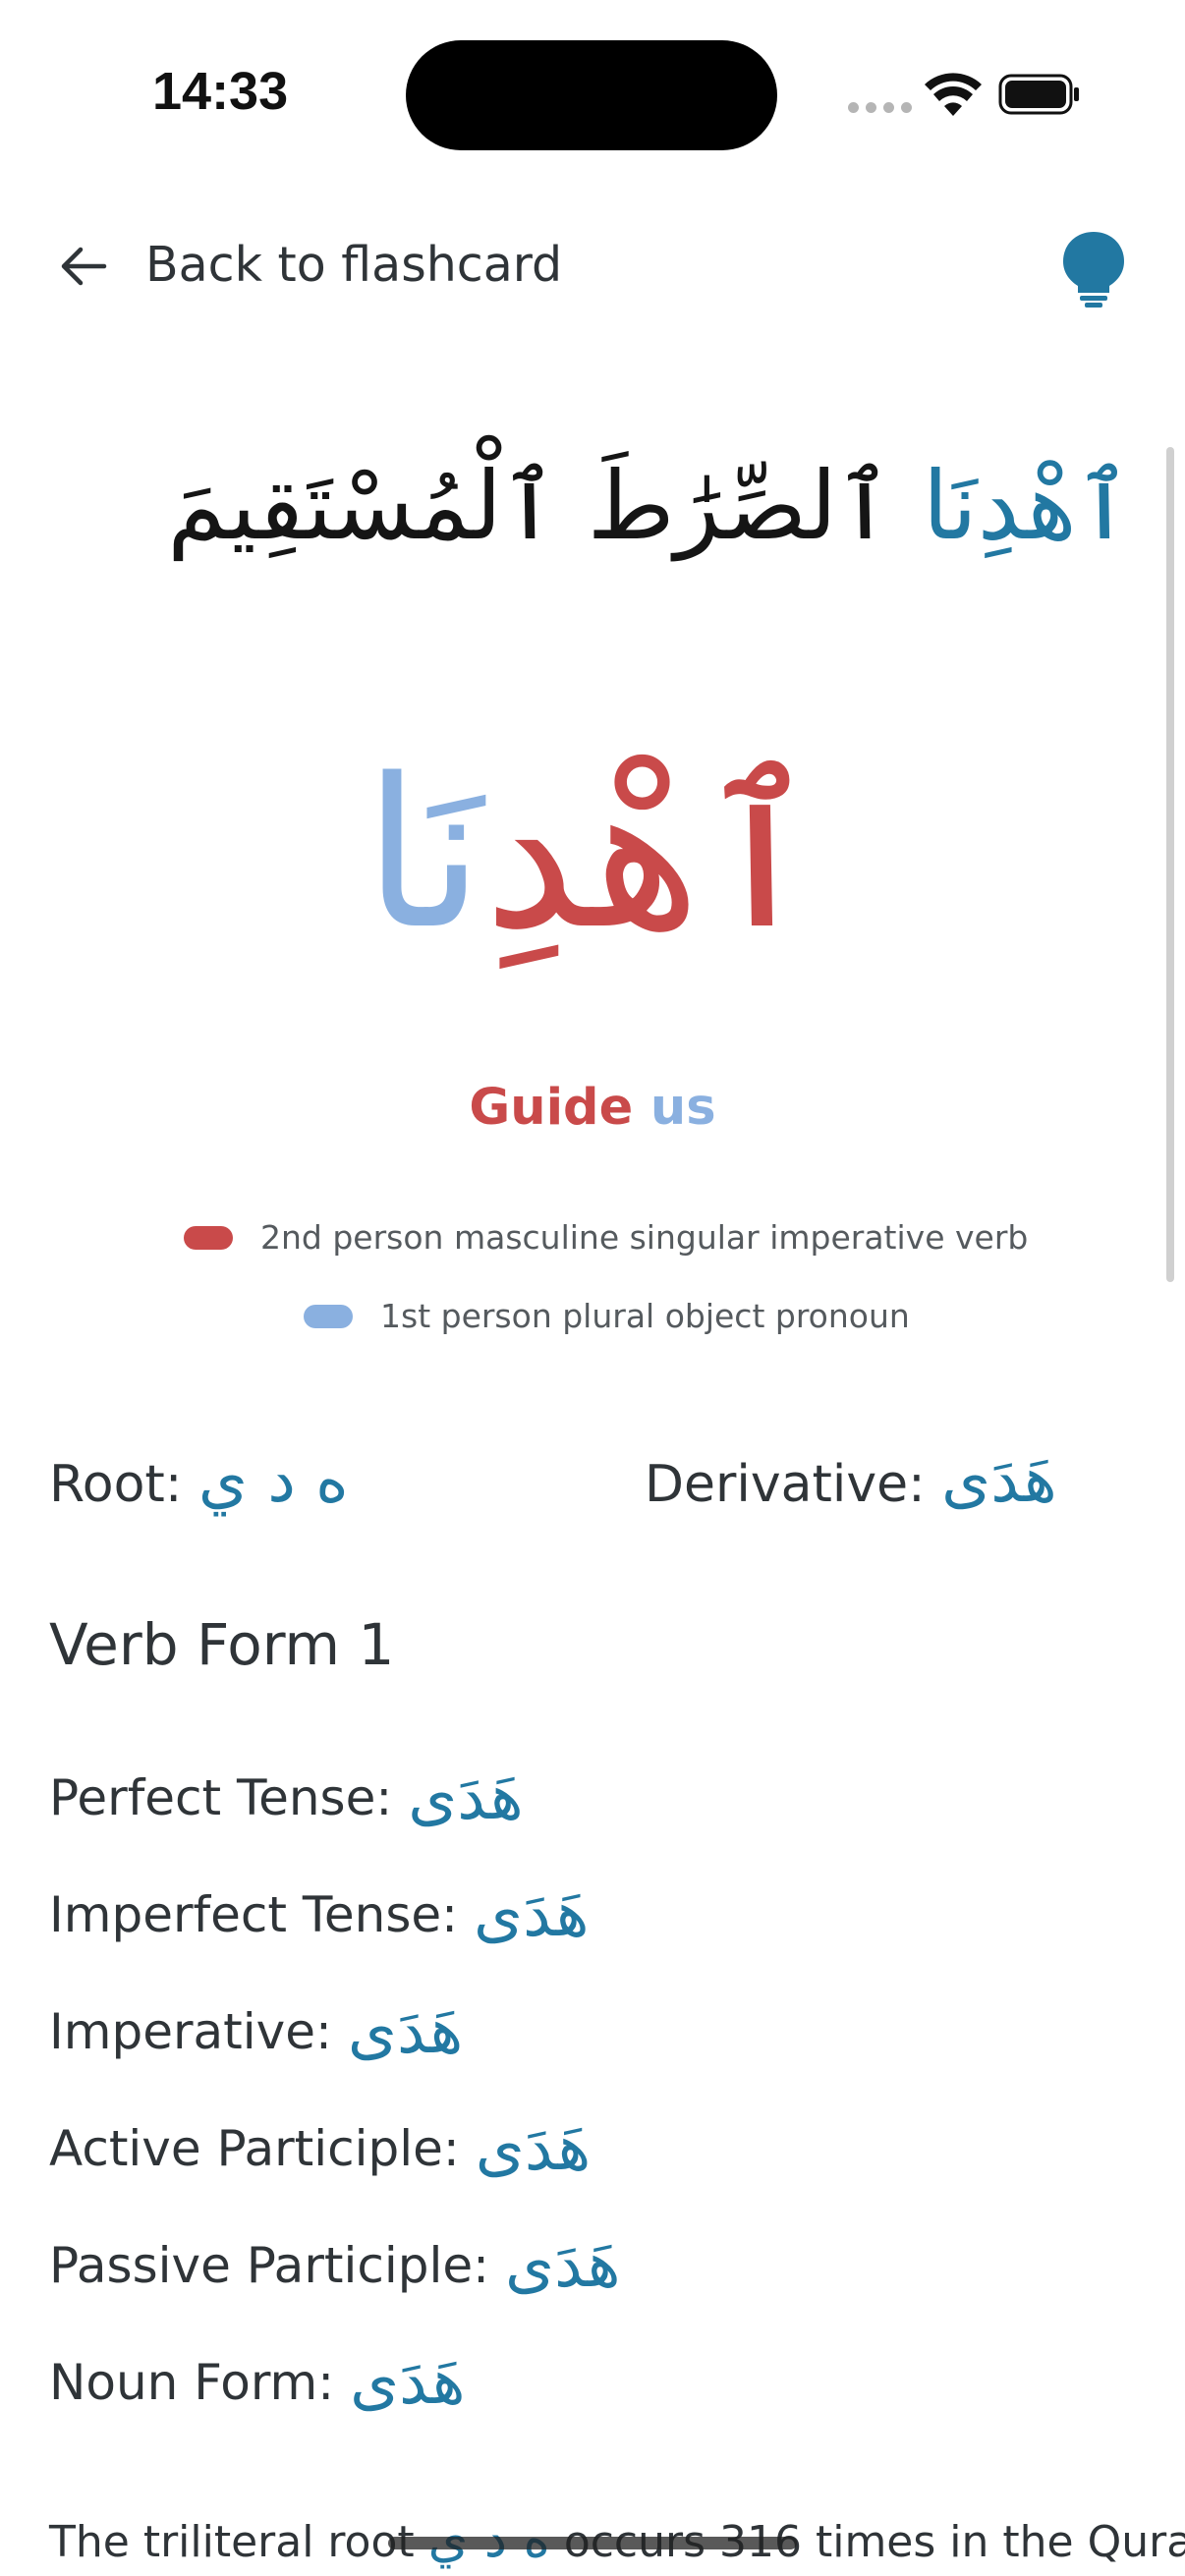  What do you see at coordinates (1093, 269) in the screenshot?
I see `lightbulb-hint-icon` at bounding box center [1093, 269].